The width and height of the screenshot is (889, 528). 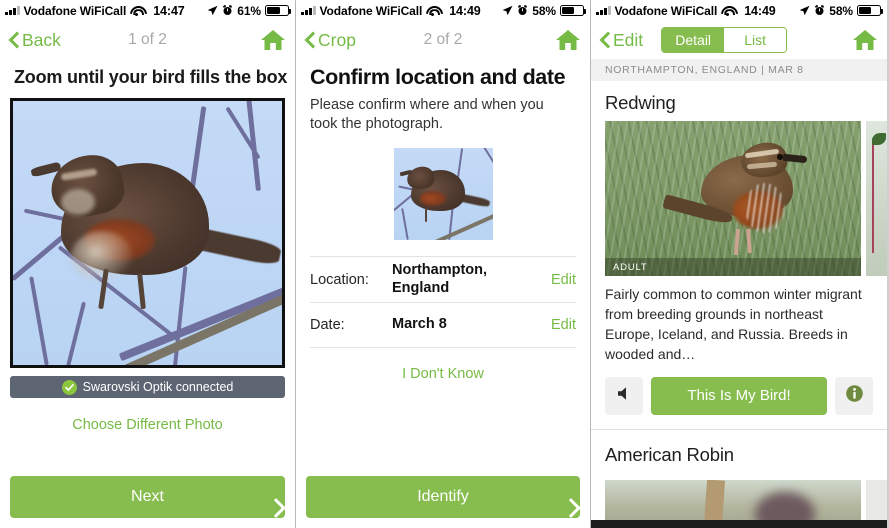 I want to click on device-connected-status: Swarovski Optik connected, so click(x=147, y=387).